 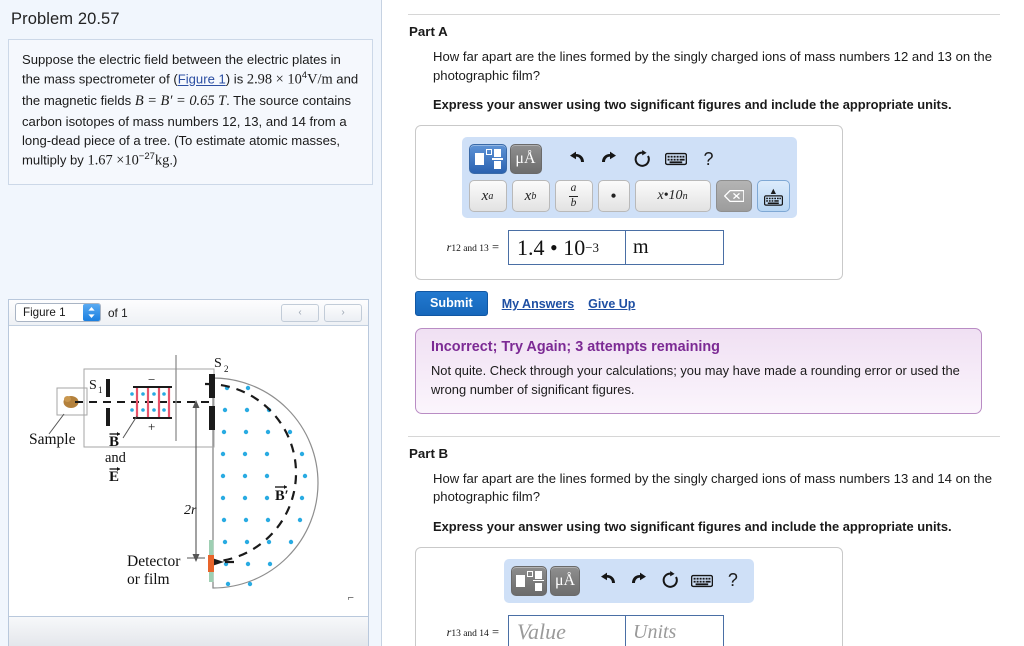 I want to click on answer-subscript: 13 and 14, so click(x=470, y=633).